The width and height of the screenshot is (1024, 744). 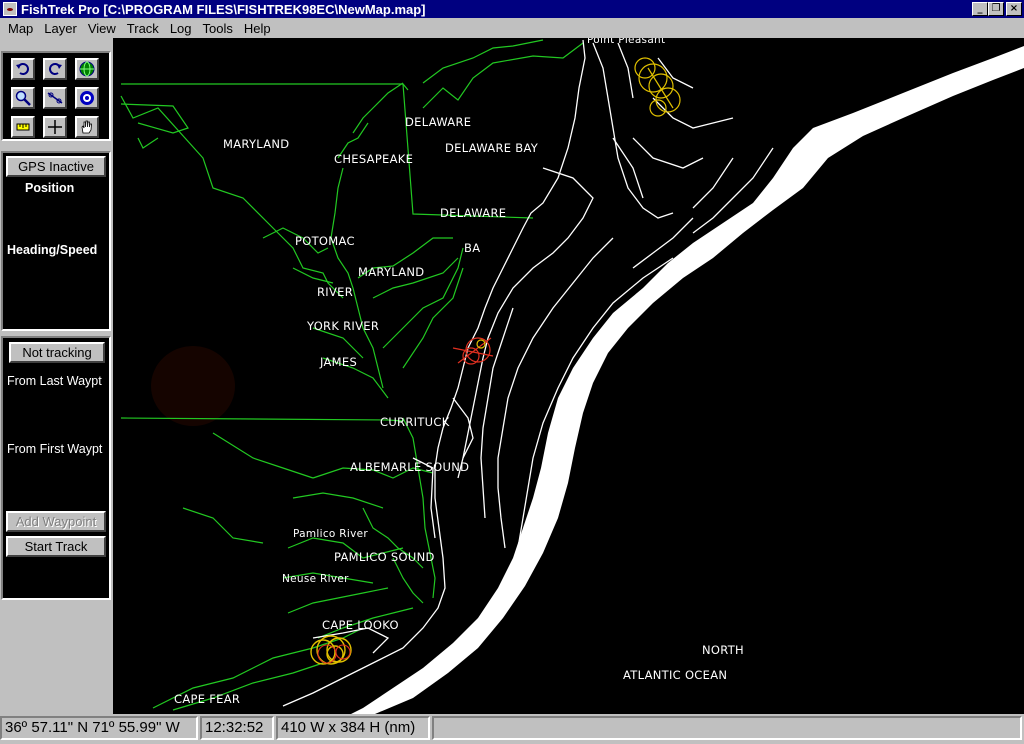 I want to click on crosshair-button, so click(x=55, y=127).